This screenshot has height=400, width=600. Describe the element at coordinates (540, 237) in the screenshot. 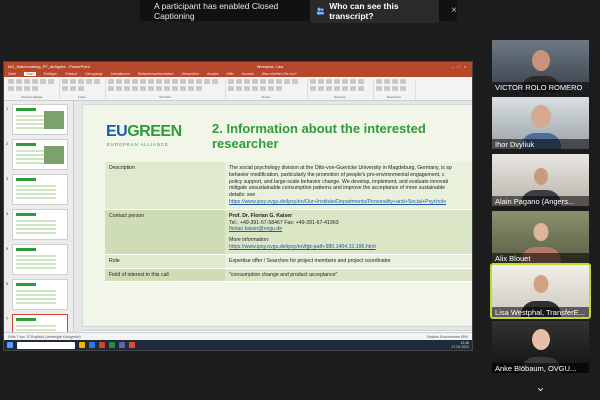

I see `participant-tile: Alix Blouet` at that location.